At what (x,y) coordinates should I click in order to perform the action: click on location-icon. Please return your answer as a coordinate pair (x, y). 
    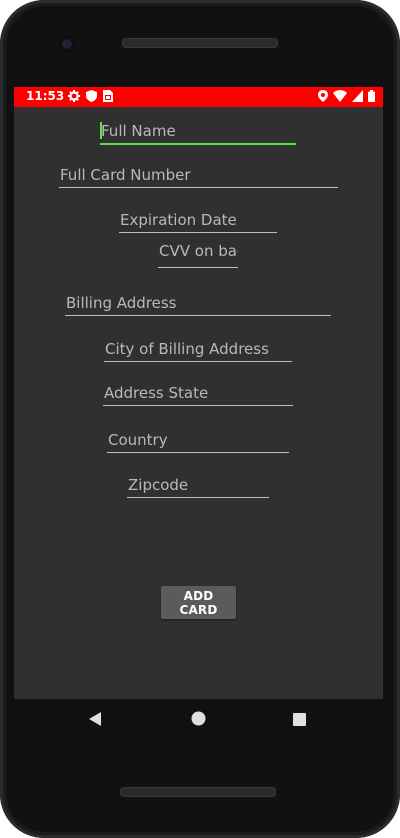
    Looking at the image, I should click on (323, 97).